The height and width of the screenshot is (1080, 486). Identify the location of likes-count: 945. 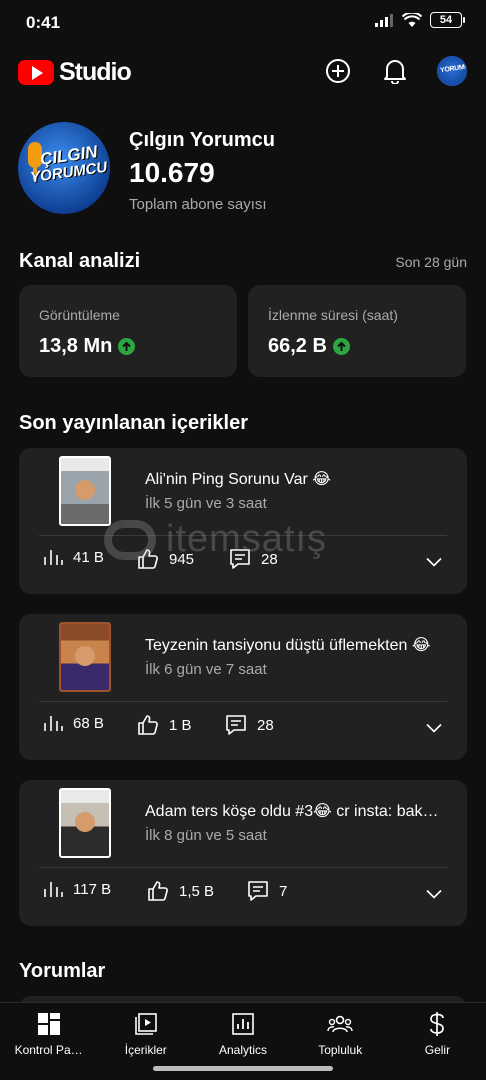
(182, 559).